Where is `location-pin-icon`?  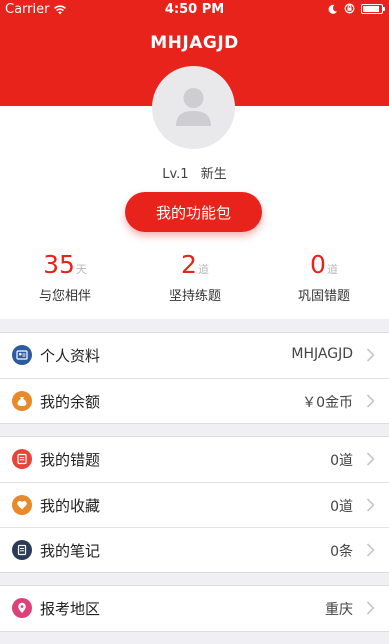
location-pin-icon is located at coordinates (22, 608).